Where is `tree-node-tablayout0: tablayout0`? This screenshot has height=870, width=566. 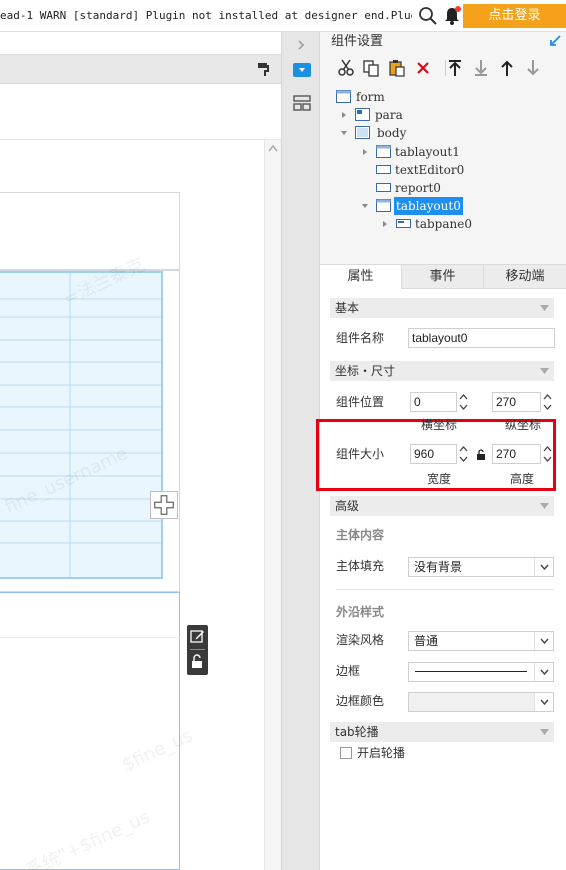 tree-node-tablayout0: tablayout0 is located at coordinates (421, 206).